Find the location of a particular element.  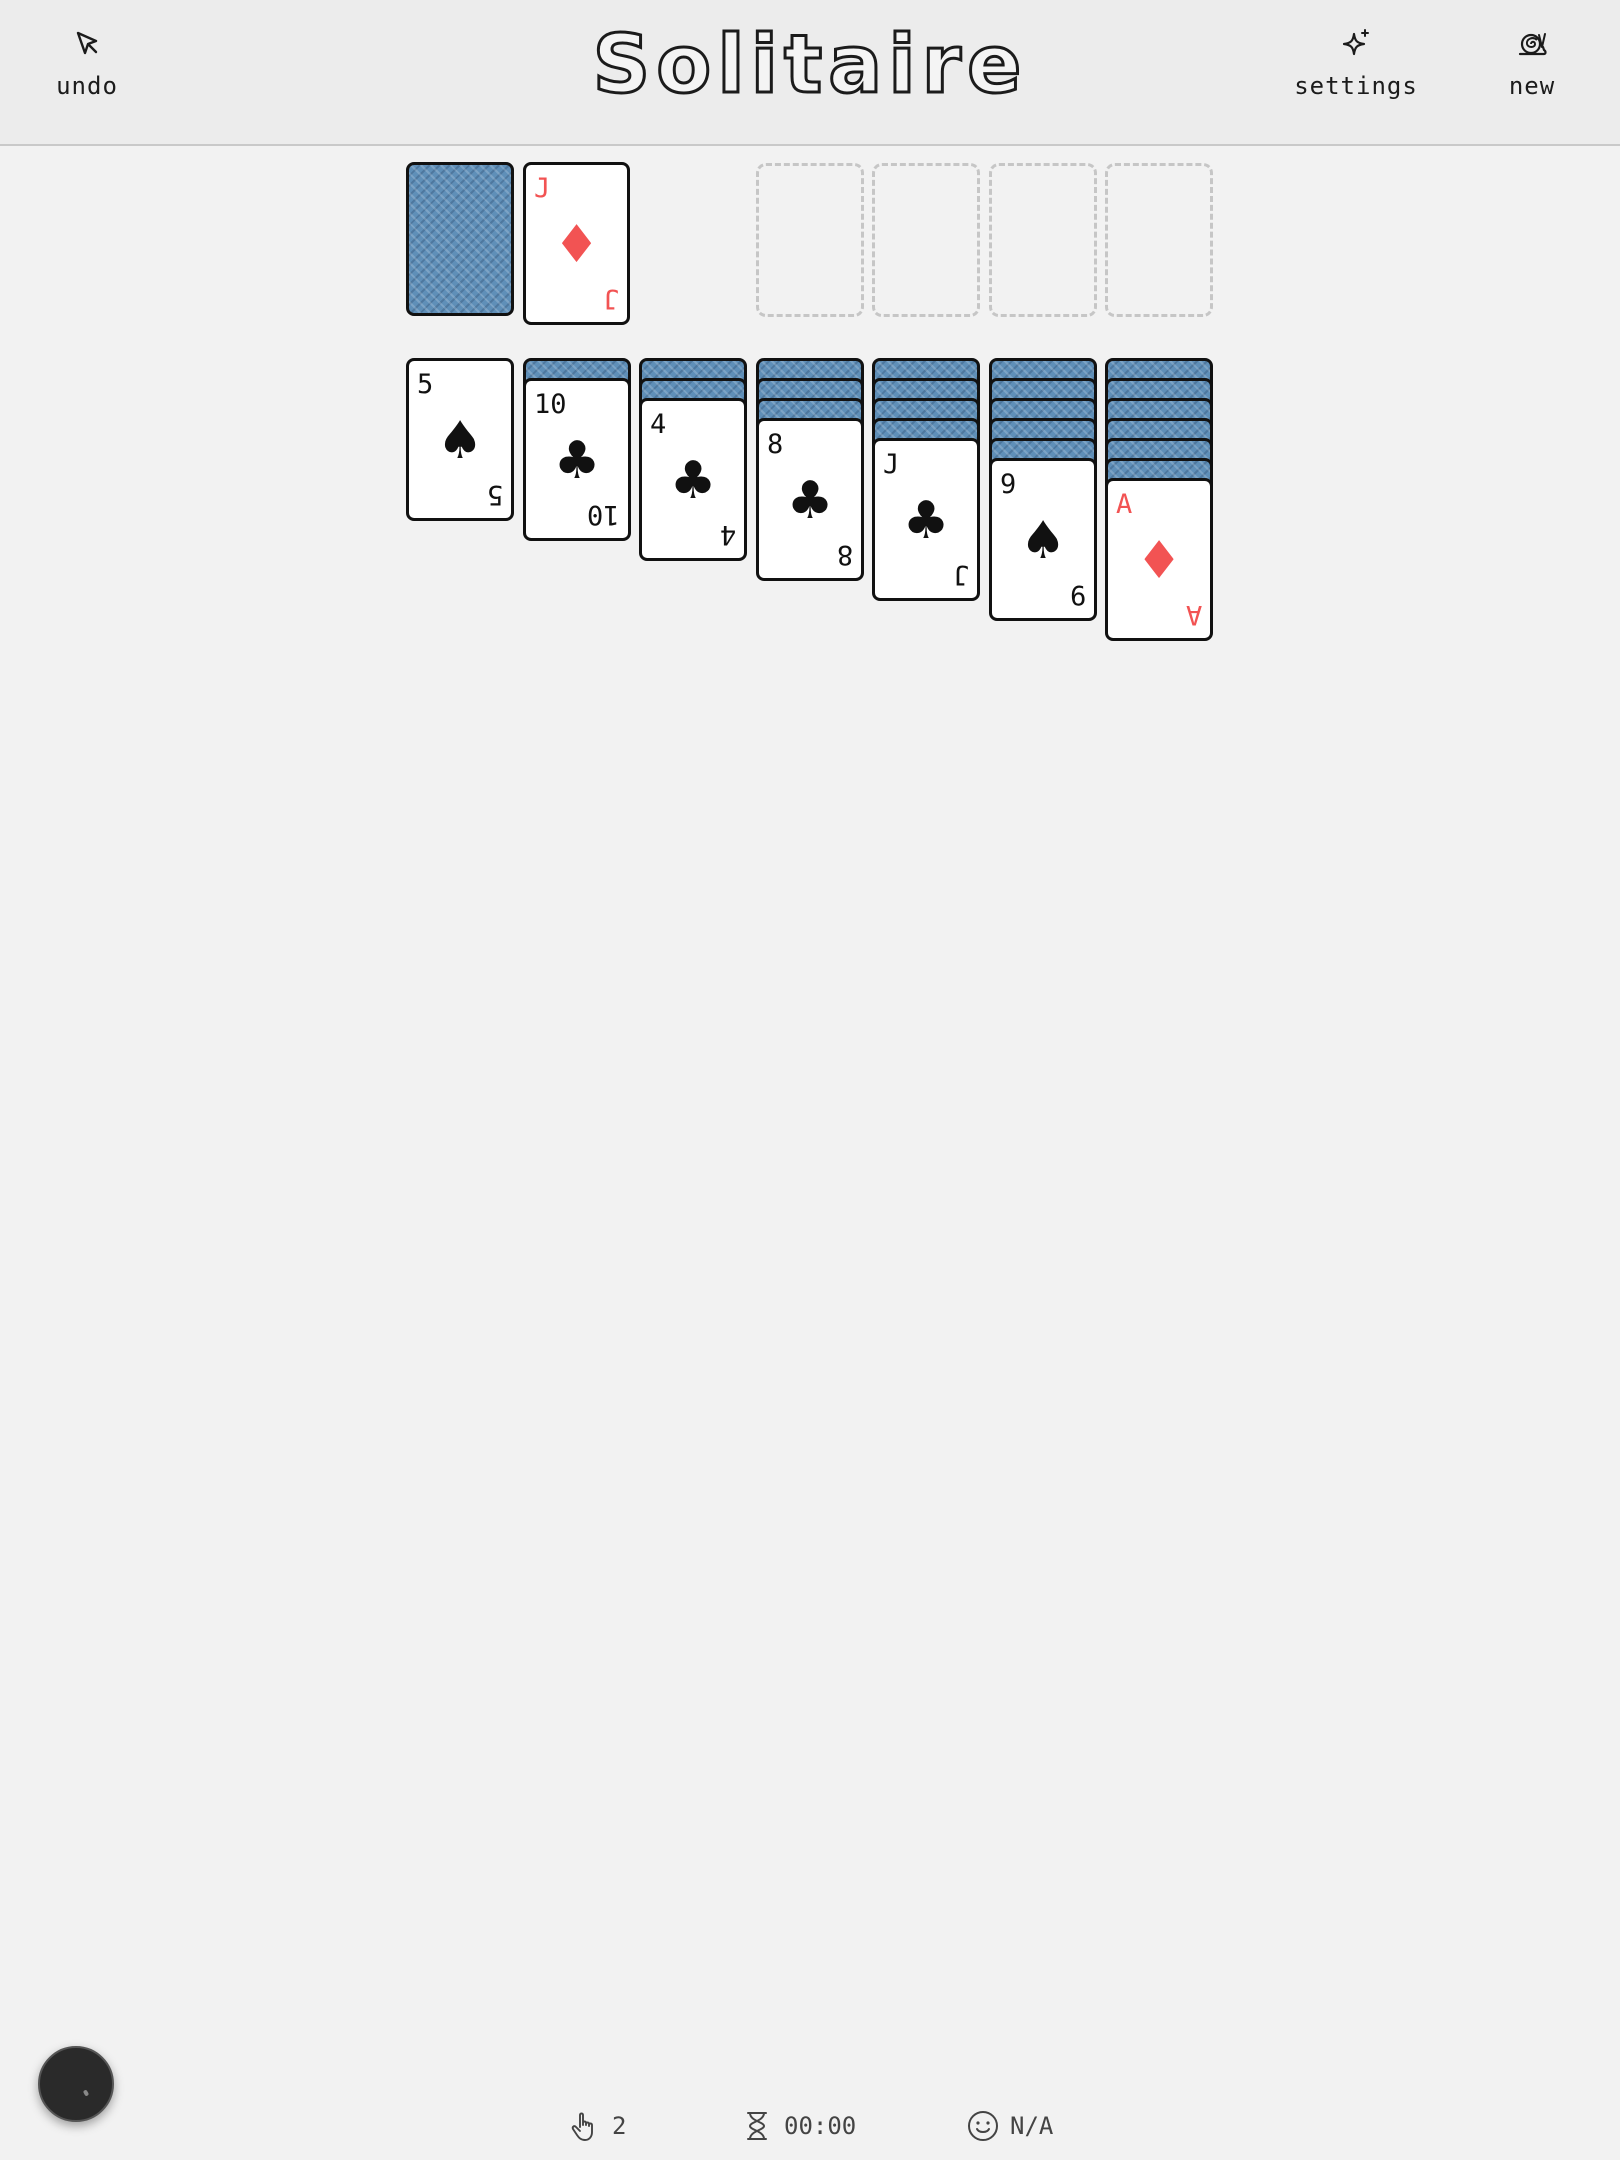

moves-counter: 2 is located at coordinates (597, 2126).